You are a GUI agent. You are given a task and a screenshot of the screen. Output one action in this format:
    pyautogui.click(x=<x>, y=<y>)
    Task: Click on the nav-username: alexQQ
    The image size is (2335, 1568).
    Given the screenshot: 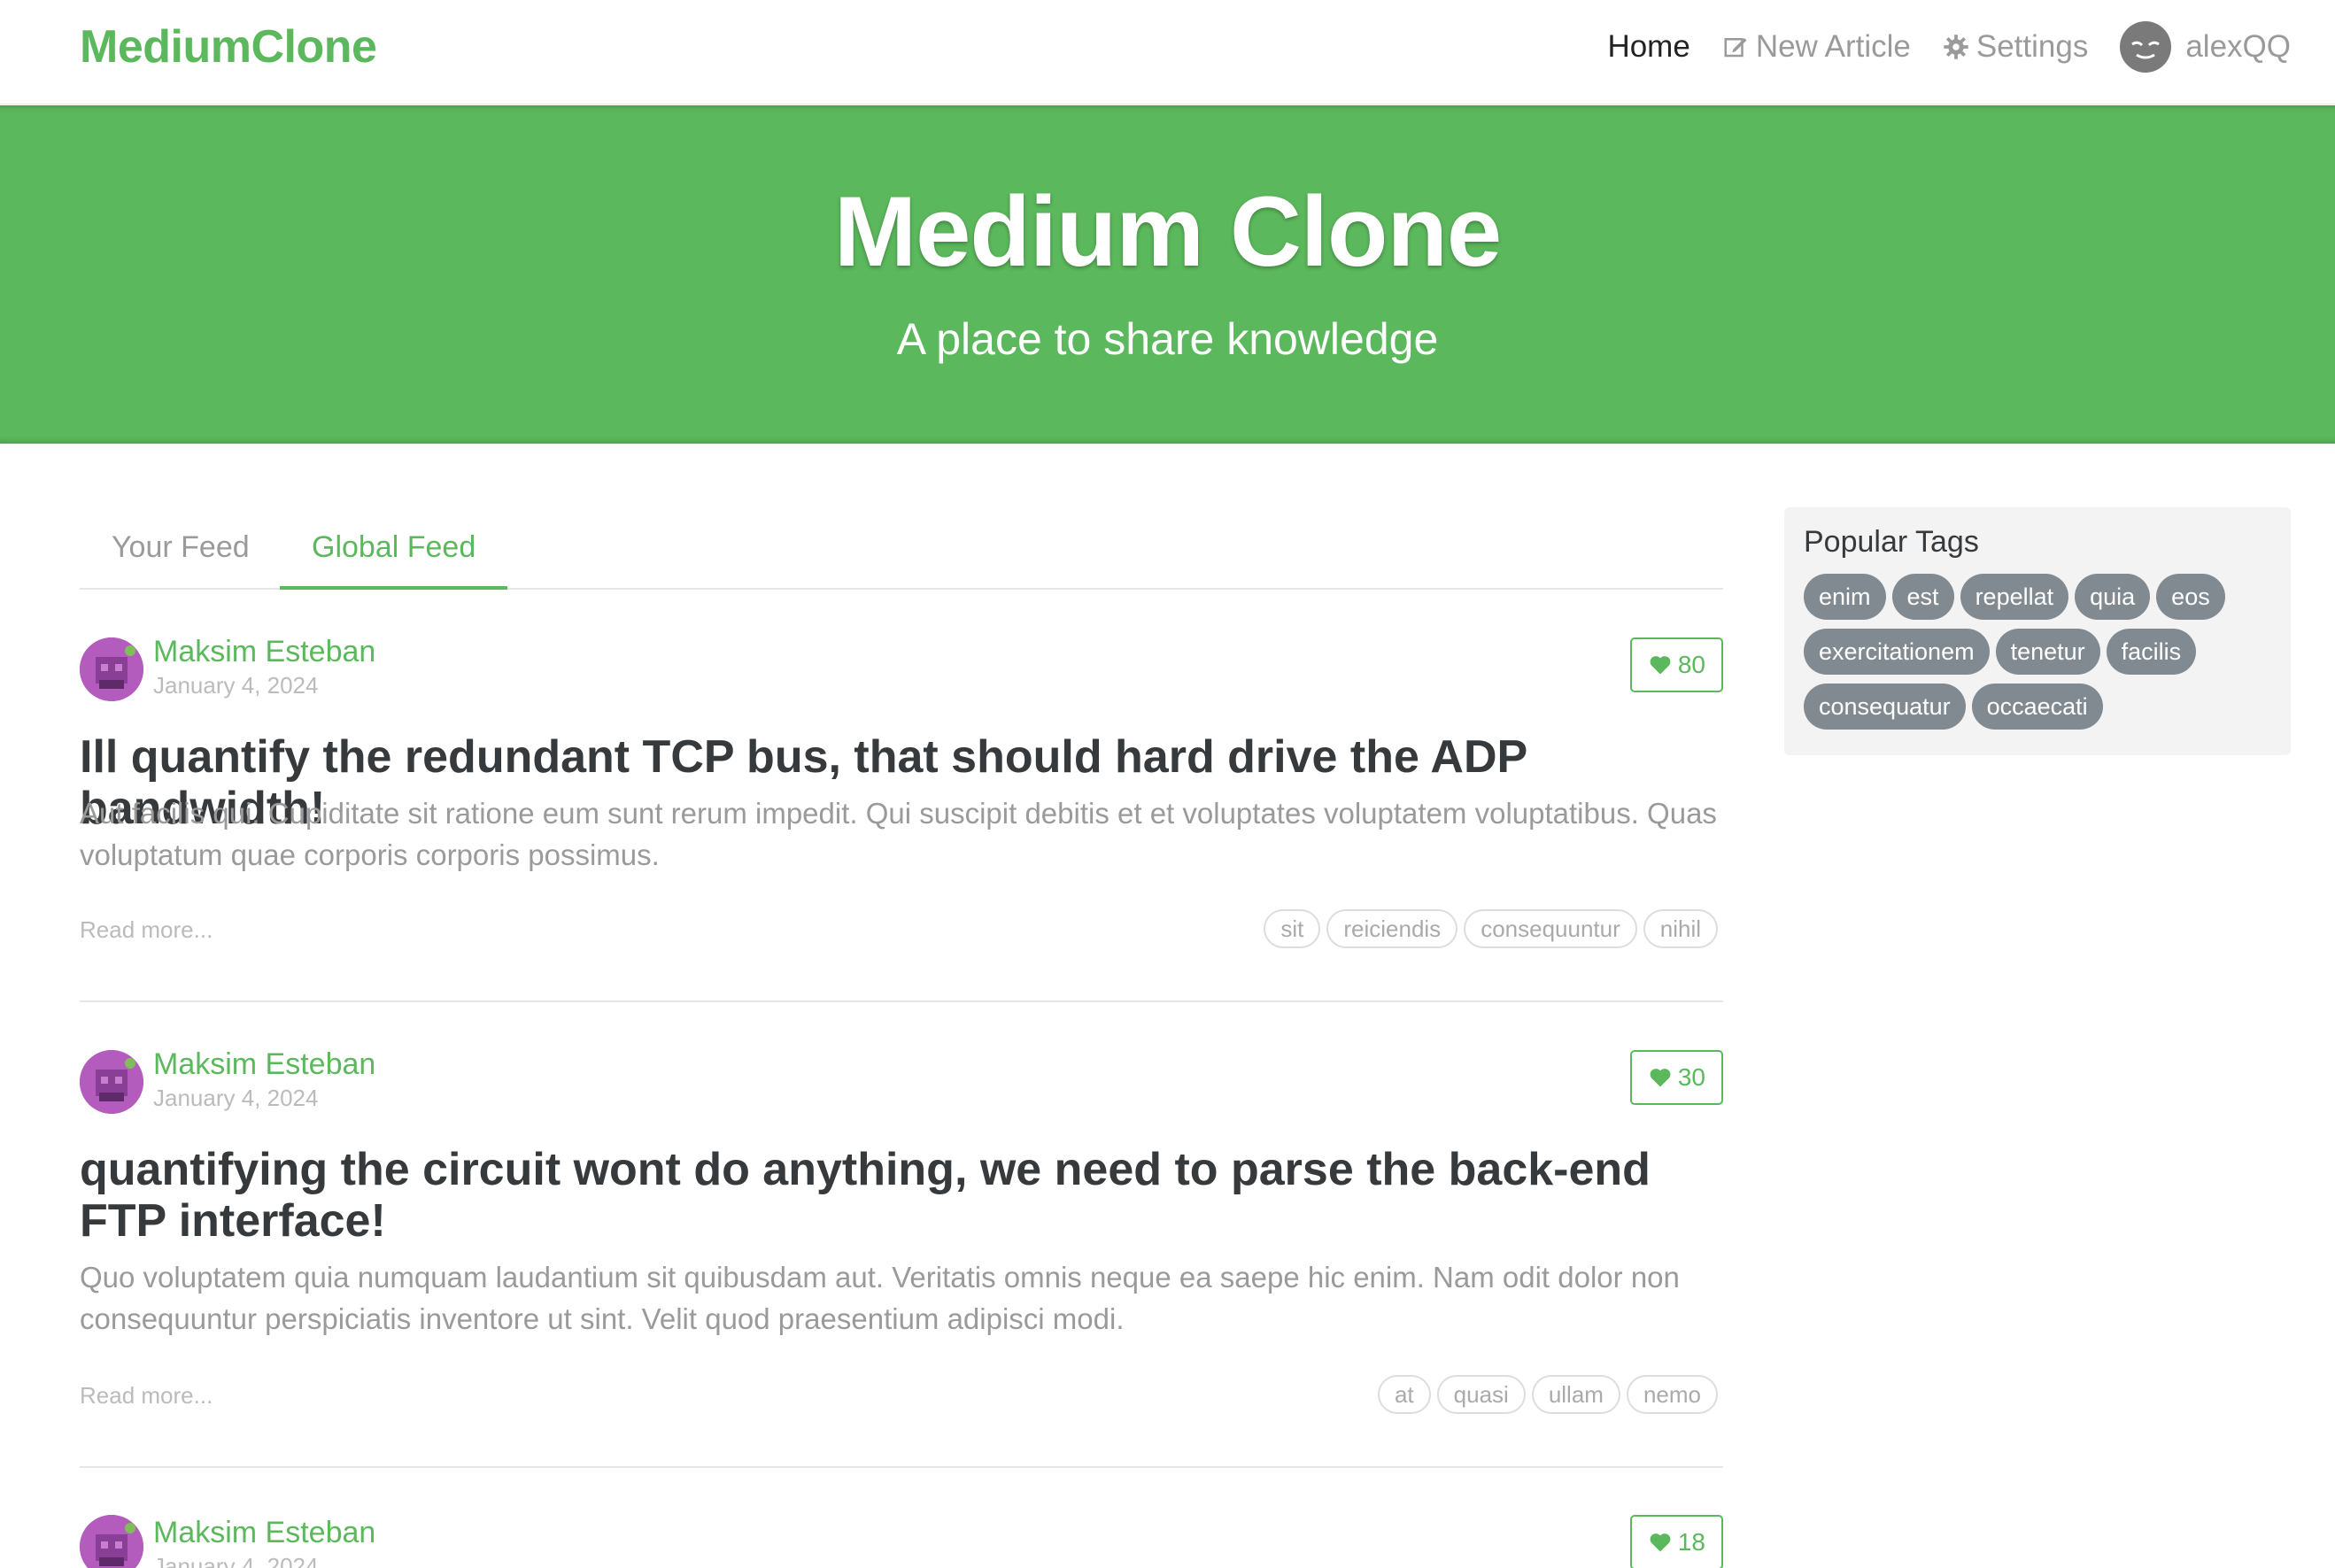 What is the action you would take?
    pyautogui.click(x=2238, y=47)
    